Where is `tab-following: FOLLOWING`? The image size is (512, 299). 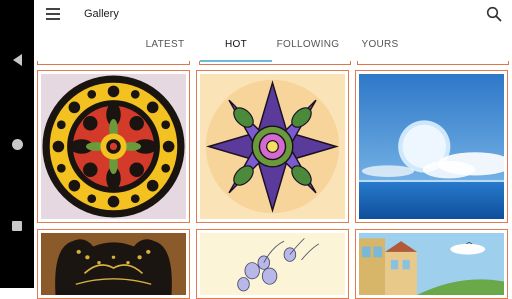 tab-following: FOLLOWING is located at coordinates (308, 48).